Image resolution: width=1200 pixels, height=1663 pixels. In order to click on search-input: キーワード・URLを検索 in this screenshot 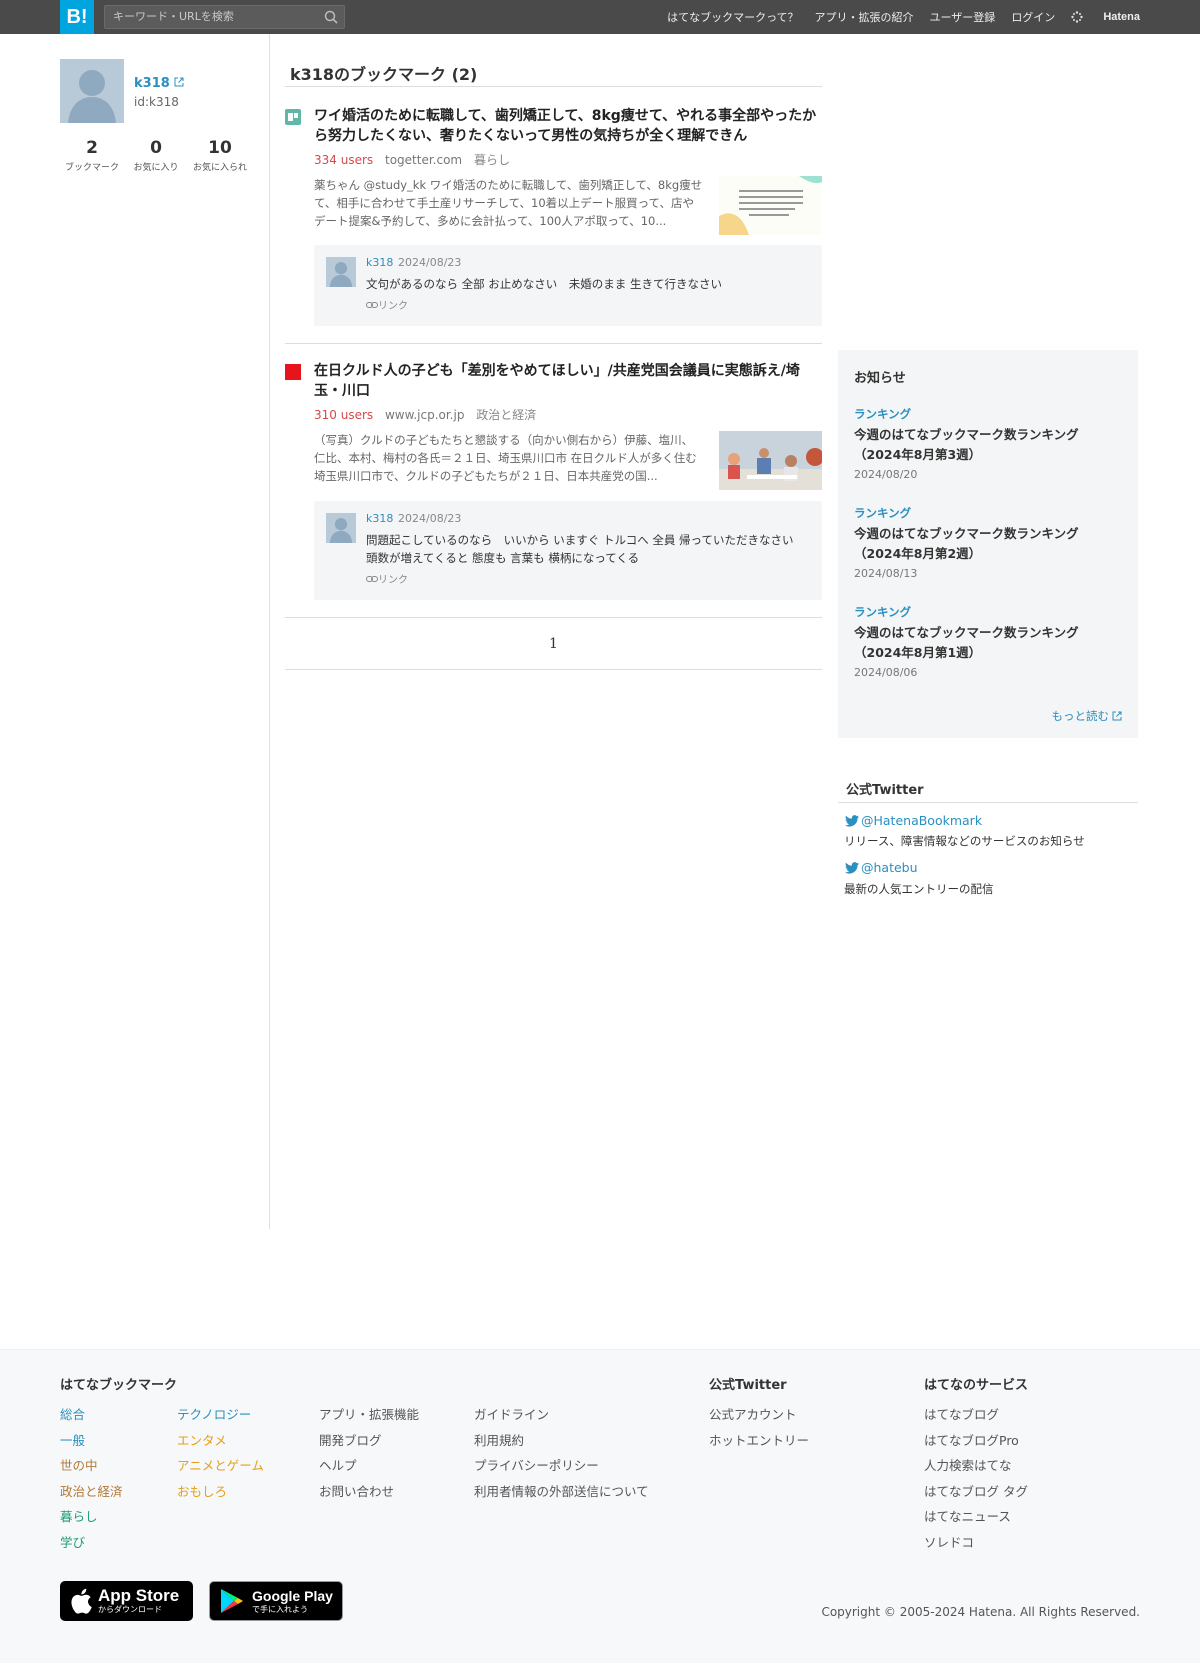, I will do `click(224, 17)`.